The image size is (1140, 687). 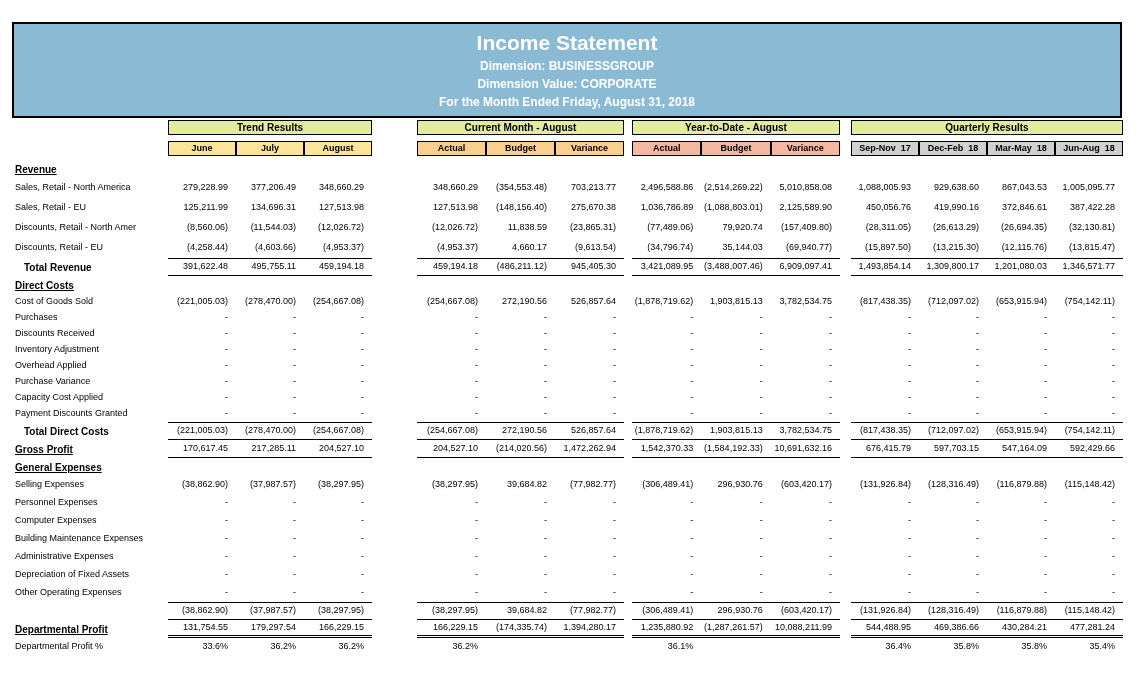 What do you see at coordinates (888, 228) in the screenshot?
I see `table-cell: (28,311.05)` at bounding box center [888, 228].